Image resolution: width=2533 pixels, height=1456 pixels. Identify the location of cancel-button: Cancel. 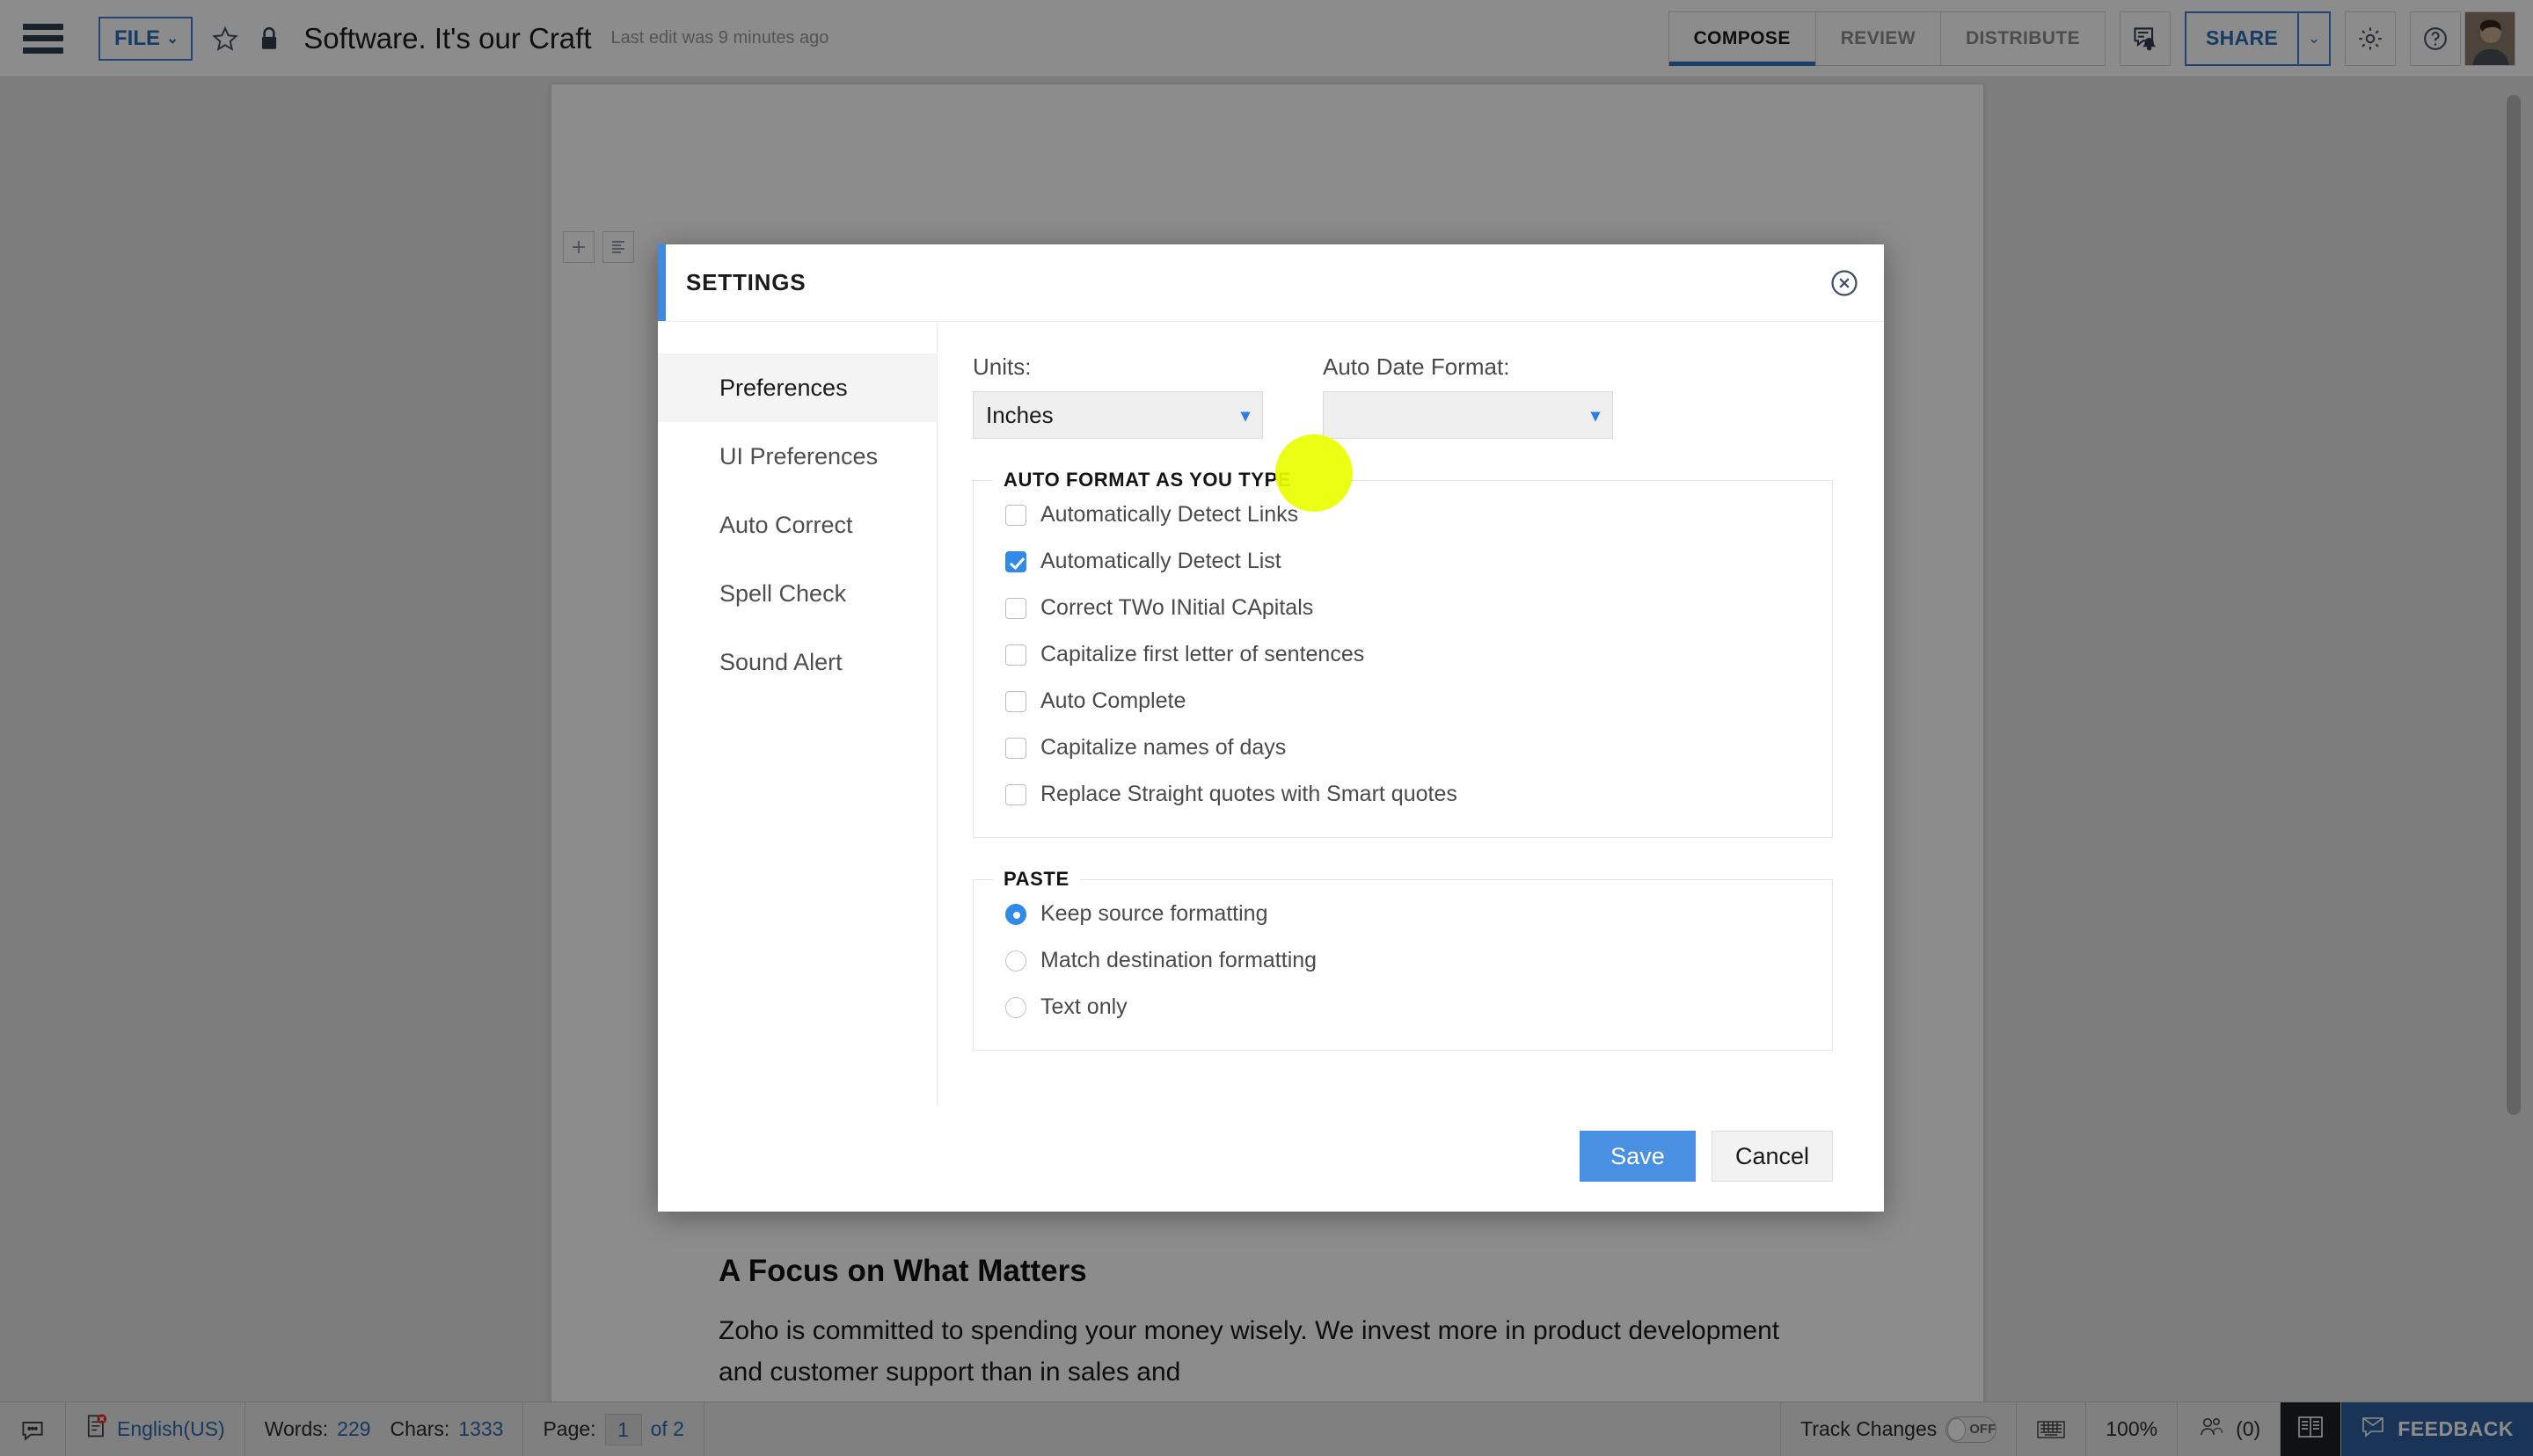
(1772, 1156).